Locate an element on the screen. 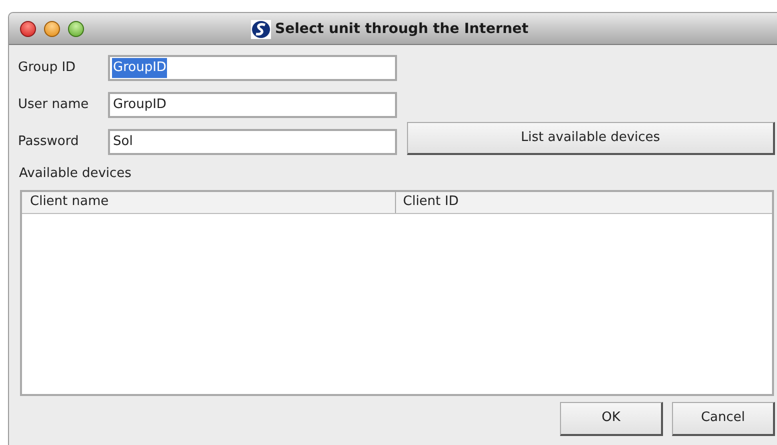 This screenshot has height=445, width=777. text-field: Sol is located at coordinates (252, 142).